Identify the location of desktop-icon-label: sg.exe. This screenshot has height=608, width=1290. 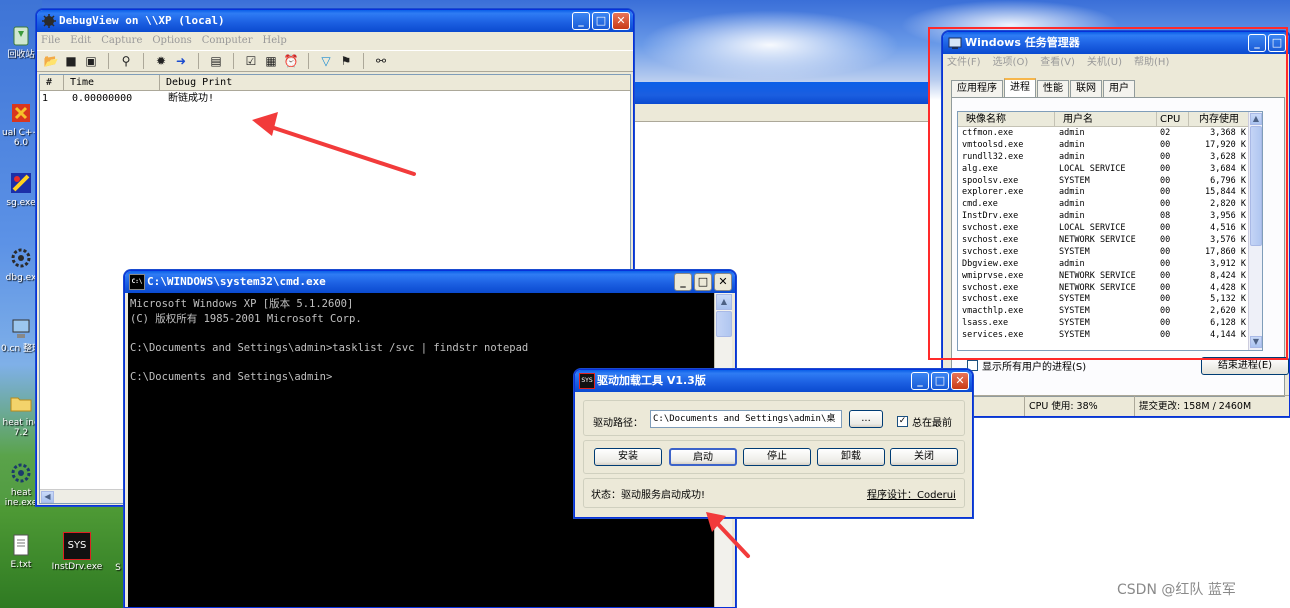
(21, 203).